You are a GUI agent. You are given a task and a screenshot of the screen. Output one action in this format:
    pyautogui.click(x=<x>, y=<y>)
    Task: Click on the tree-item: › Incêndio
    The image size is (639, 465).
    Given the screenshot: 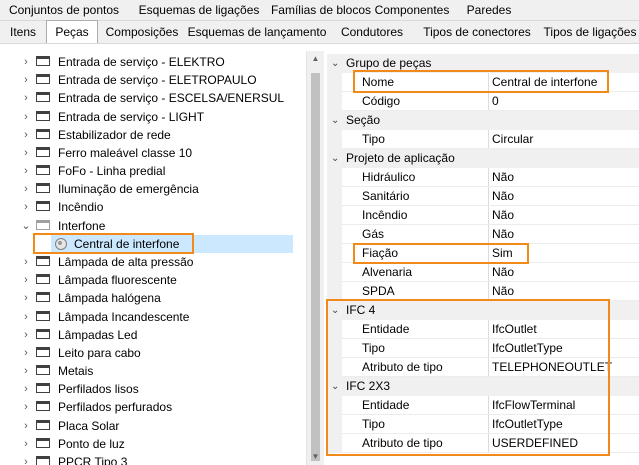 What is the action you would take?
    pyautogui.click(x=161, y=207)
    